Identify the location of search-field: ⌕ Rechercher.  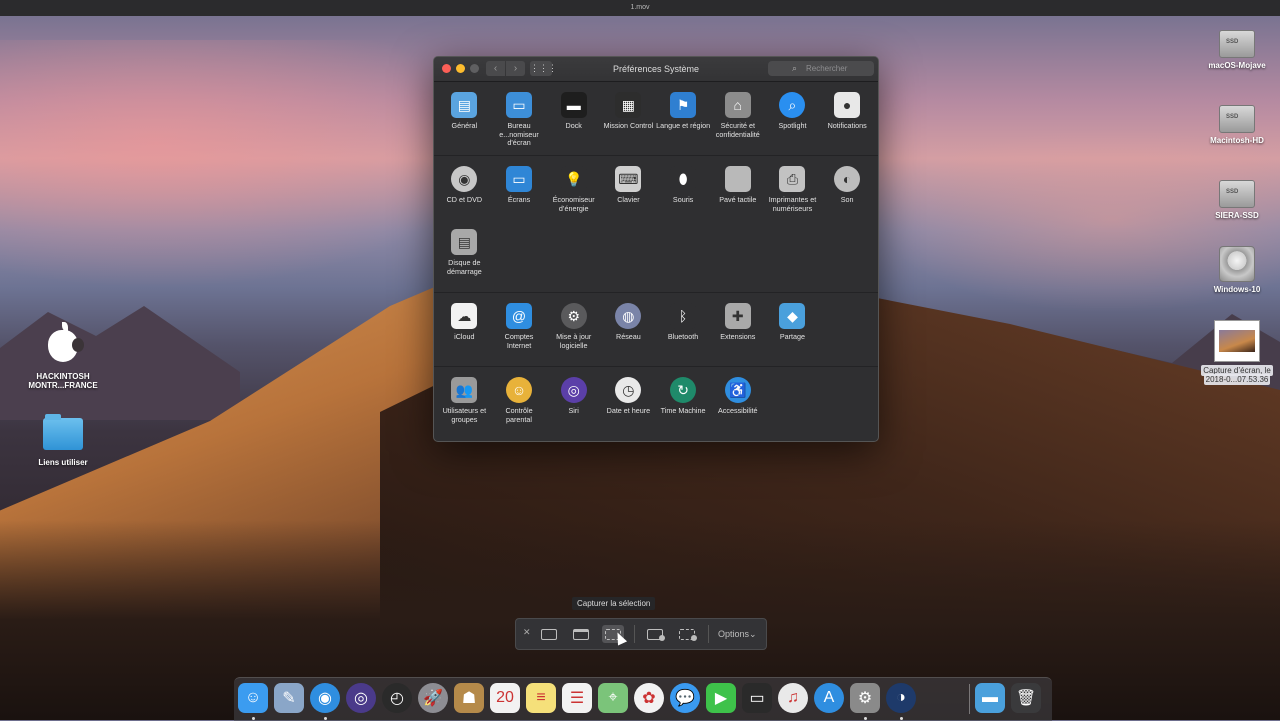
(821, 68).